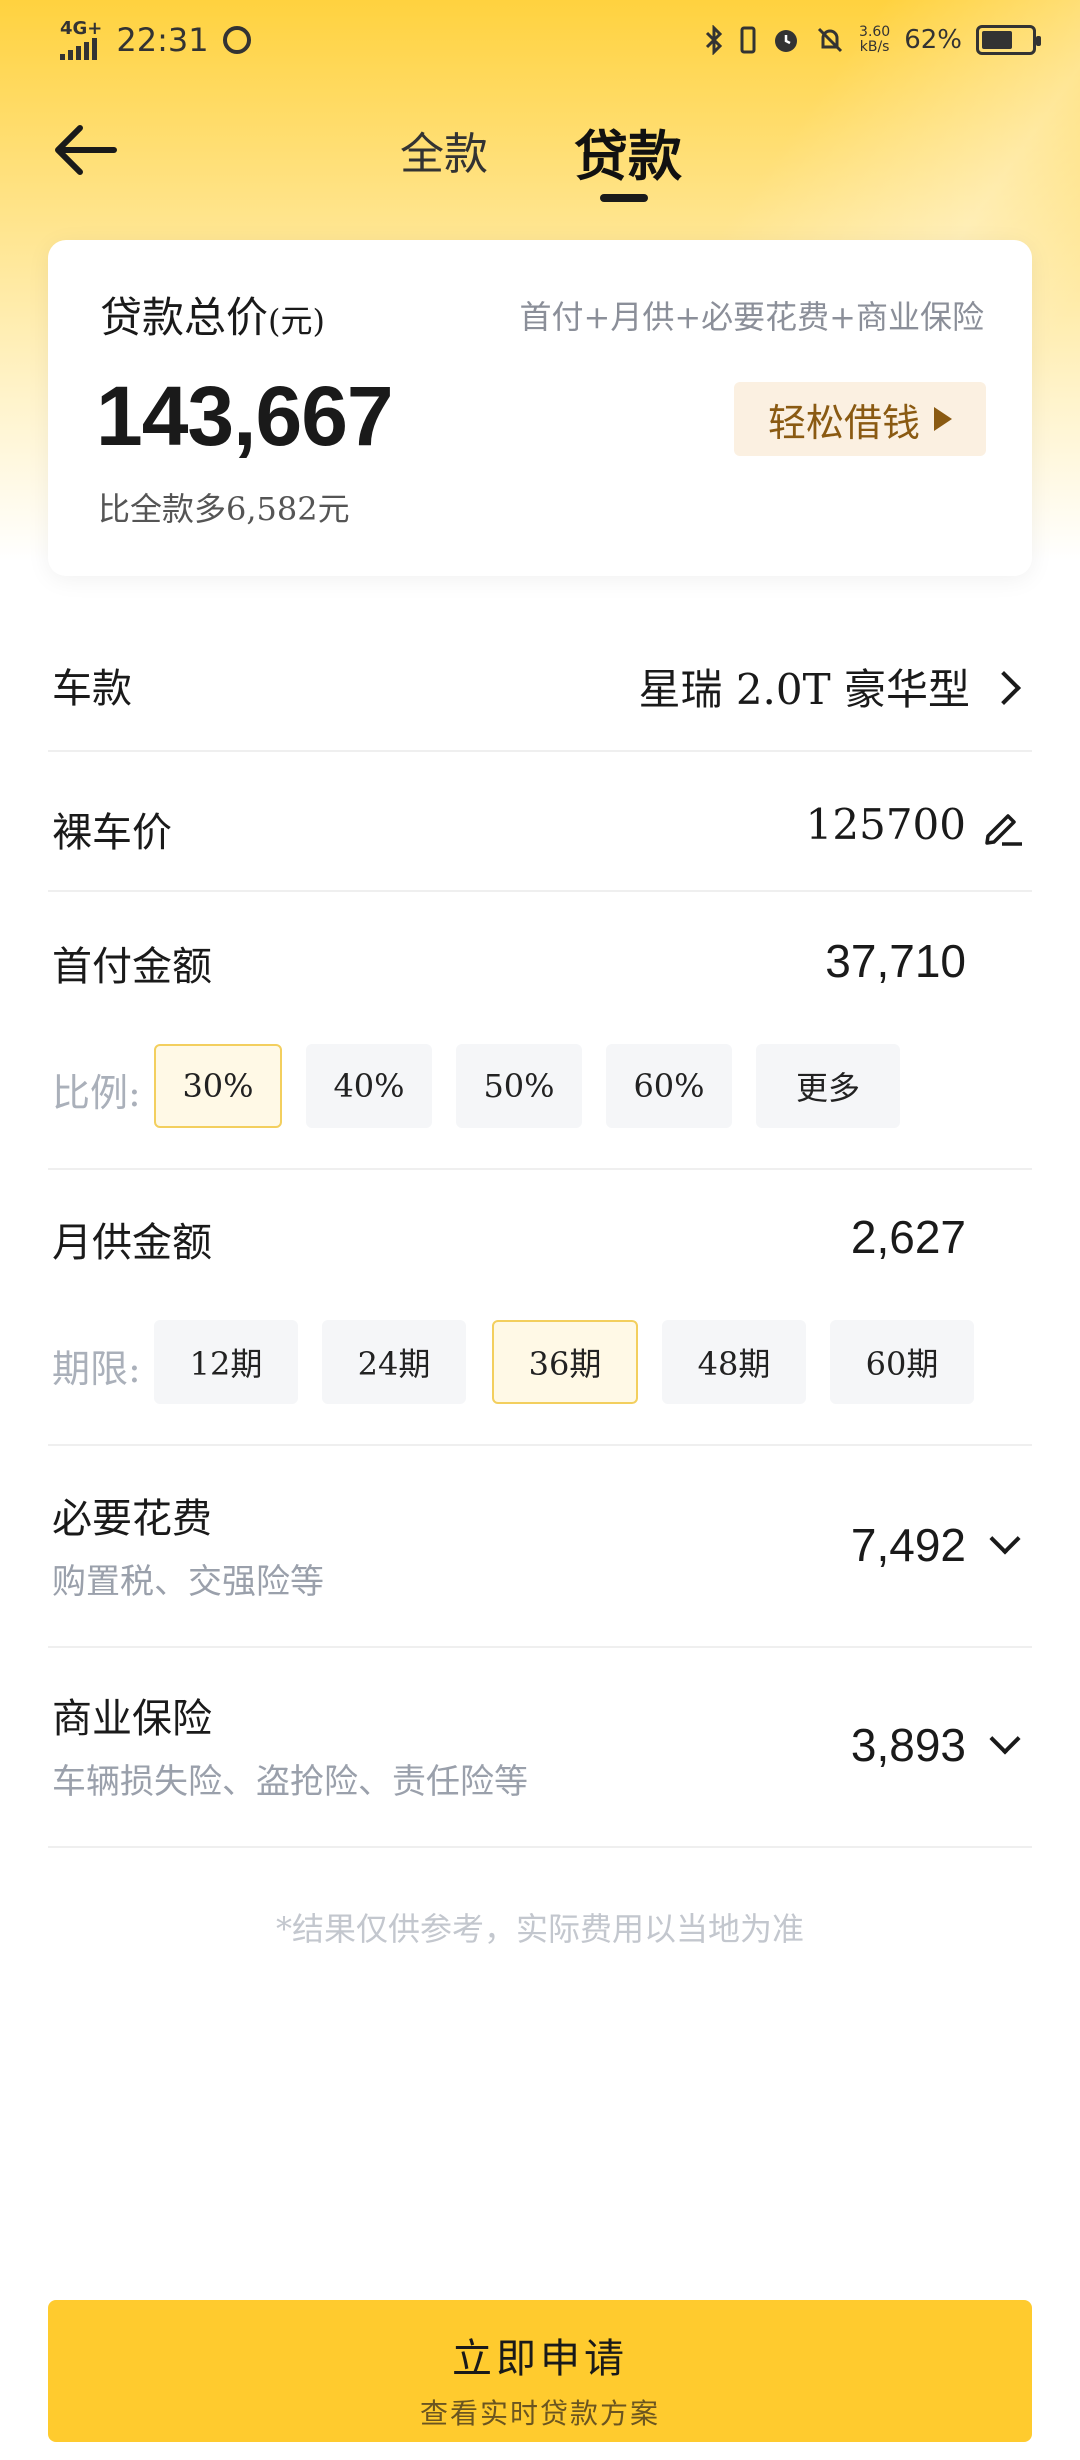 This screenshot has height=2460, width=1080. I want to click on car-model-row: 车款 星瑞 2.0T 豪华型, so click(540, 695).